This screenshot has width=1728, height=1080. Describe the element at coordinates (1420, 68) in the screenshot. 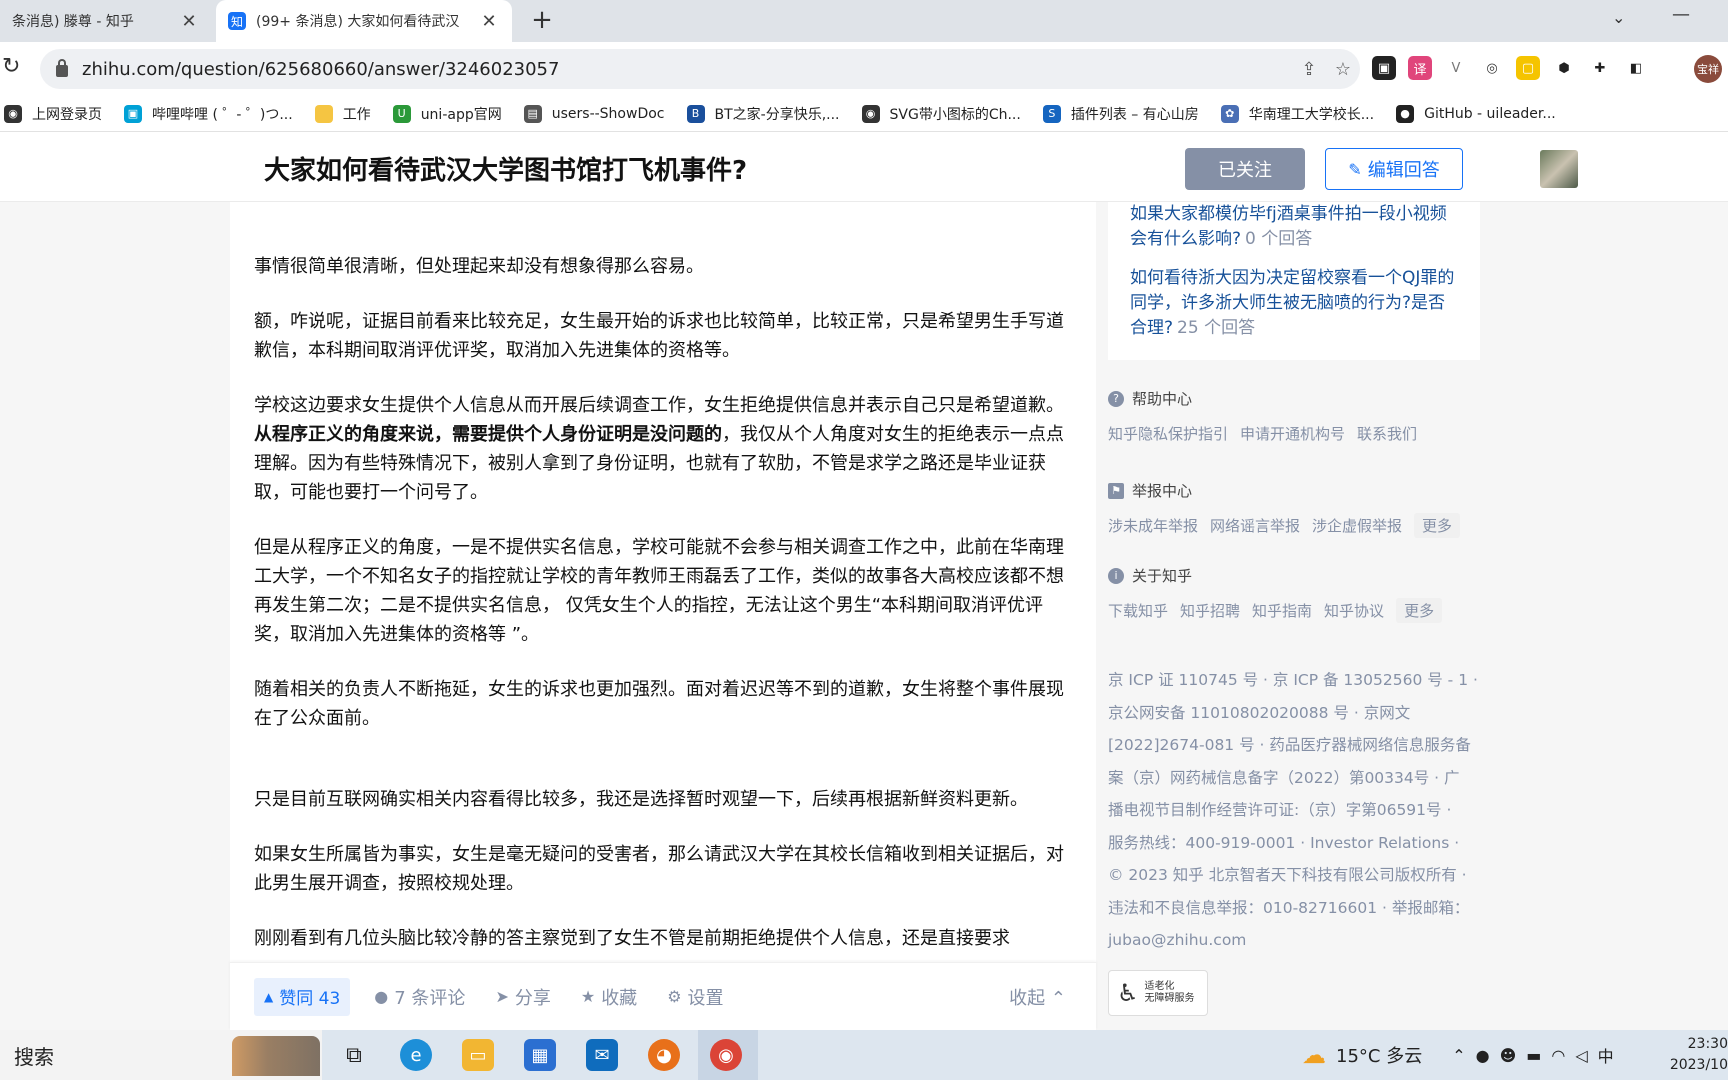

I see `translate-extension-icon: 译` at that location.